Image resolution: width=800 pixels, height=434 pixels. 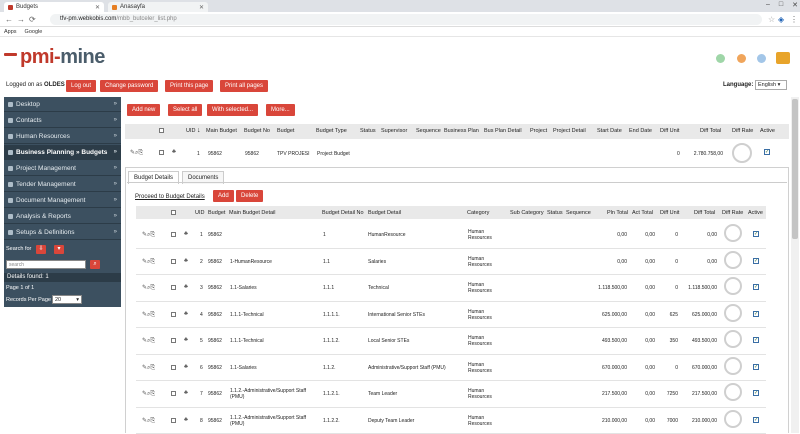 I want to click on dcol-budget-detail-no: Budget Detail No, so click(x=343, y=213).